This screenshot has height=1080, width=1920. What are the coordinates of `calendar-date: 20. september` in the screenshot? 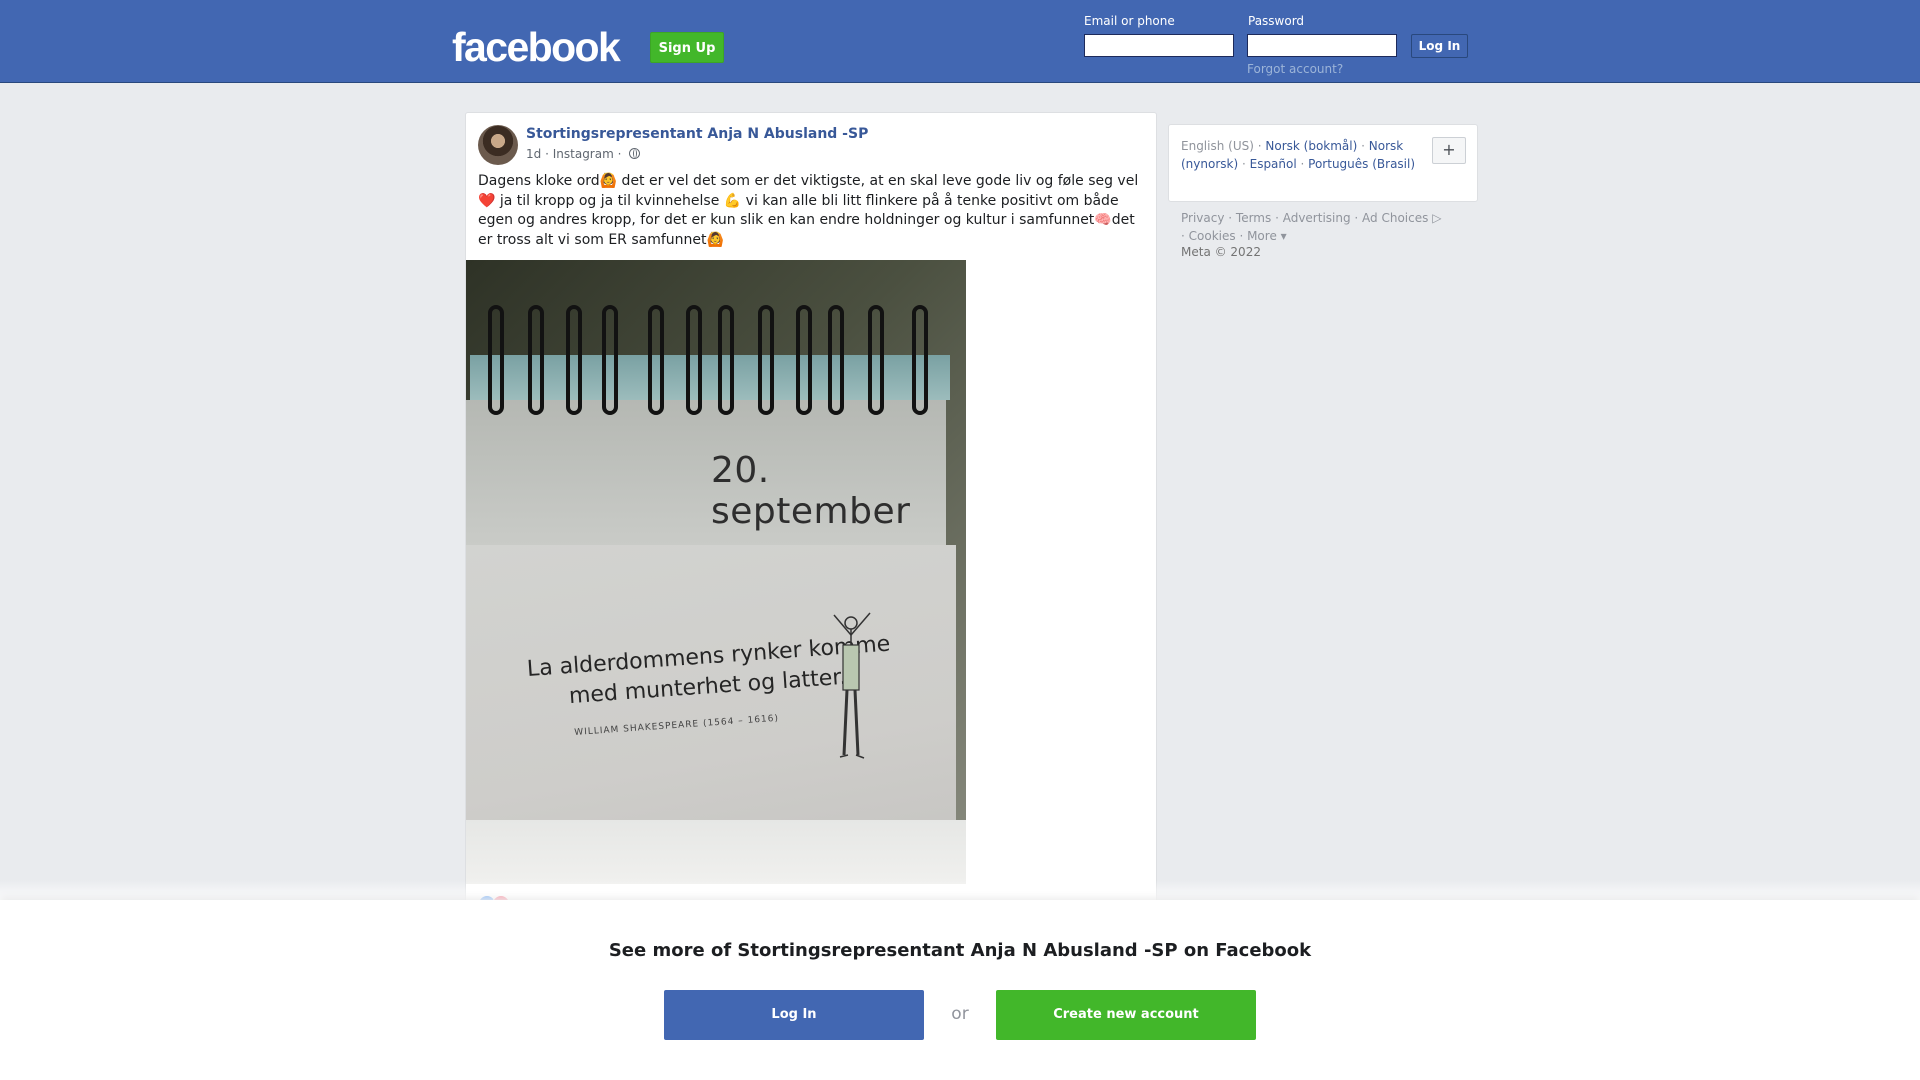 It's located at (811, 491).